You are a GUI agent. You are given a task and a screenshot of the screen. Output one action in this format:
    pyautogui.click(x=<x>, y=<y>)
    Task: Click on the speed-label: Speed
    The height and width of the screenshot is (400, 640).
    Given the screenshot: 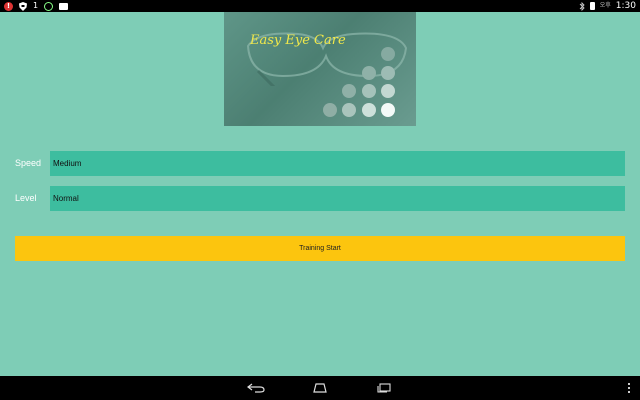 What is the action you would take?
    pyautogui.click(x=28, y=163)
    